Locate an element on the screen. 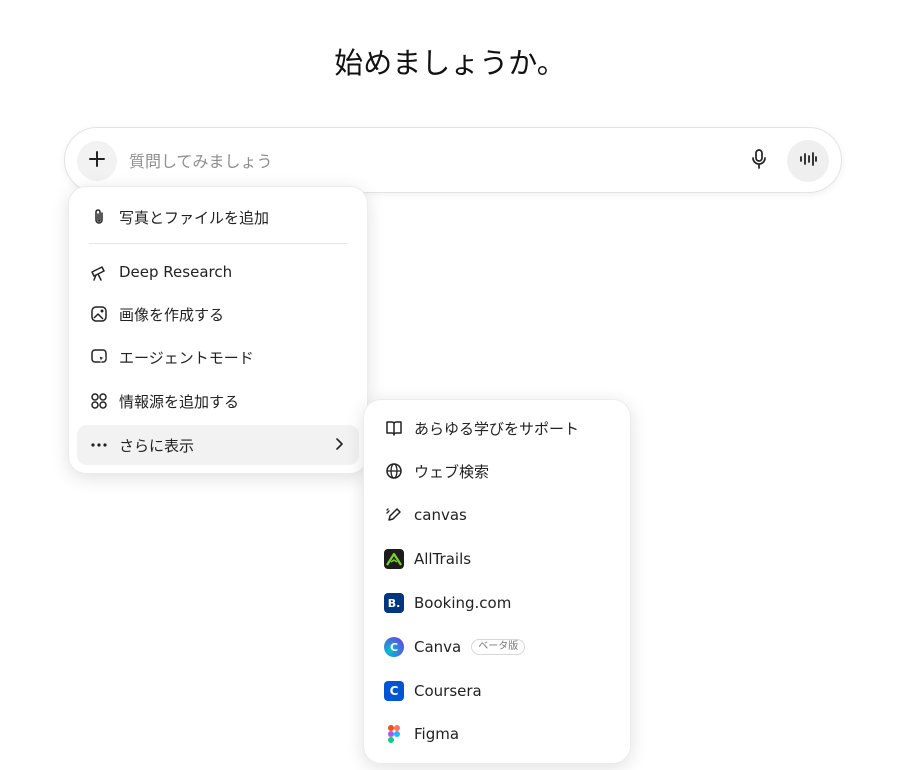 The height and width of the screenshot is (770, 900). menu-divider is located at coordinates (218, 243).